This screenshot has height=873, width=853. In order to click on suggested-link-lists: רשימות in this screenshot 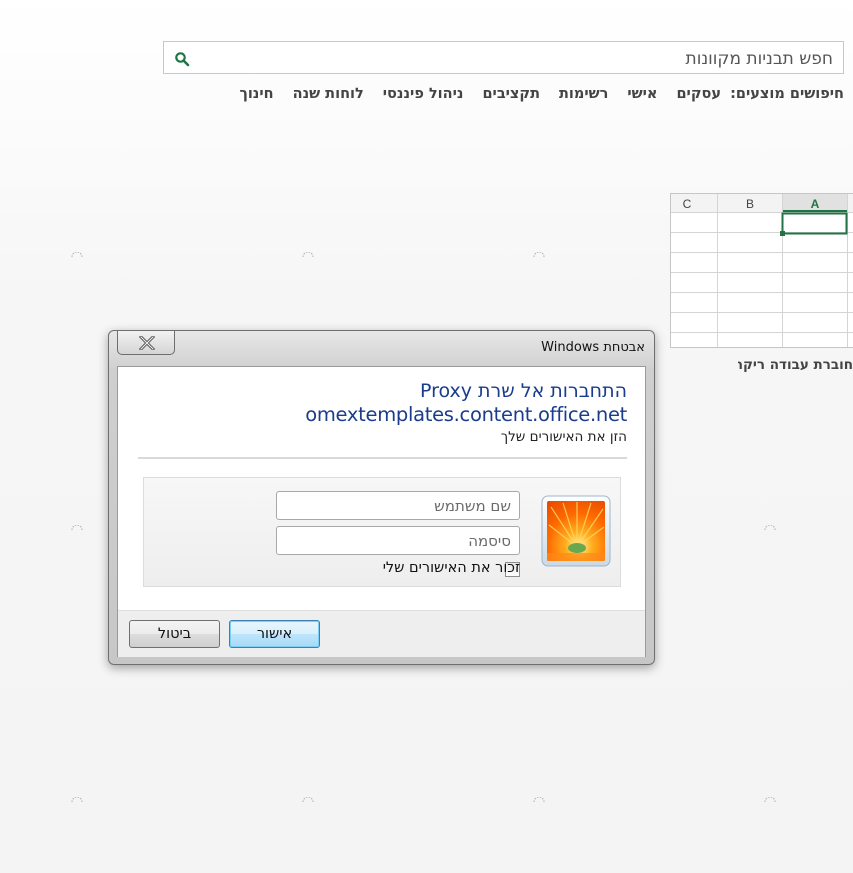, I will do `click(583, 94)`.